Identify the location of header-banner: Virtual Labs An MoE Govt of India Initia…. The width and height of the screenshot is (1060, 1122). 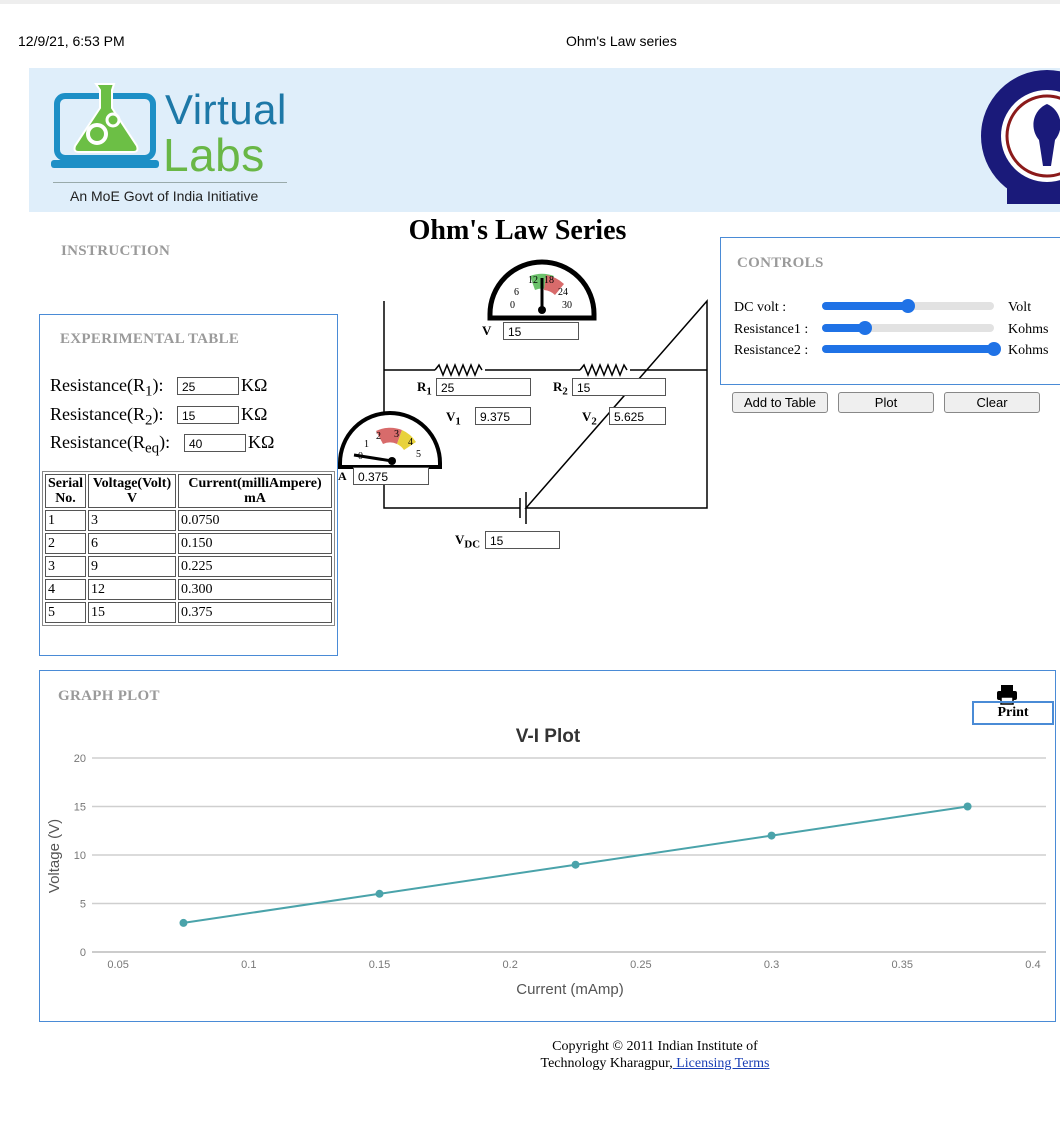
(544, 140).